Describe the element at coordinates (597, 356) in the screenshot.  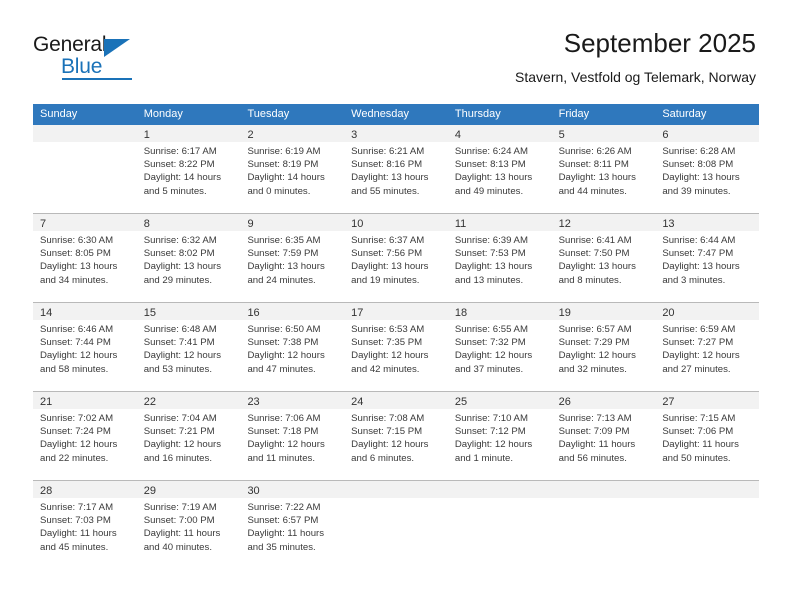
I see `daylight-text-line1: Daylight: 12 hours` at that location.